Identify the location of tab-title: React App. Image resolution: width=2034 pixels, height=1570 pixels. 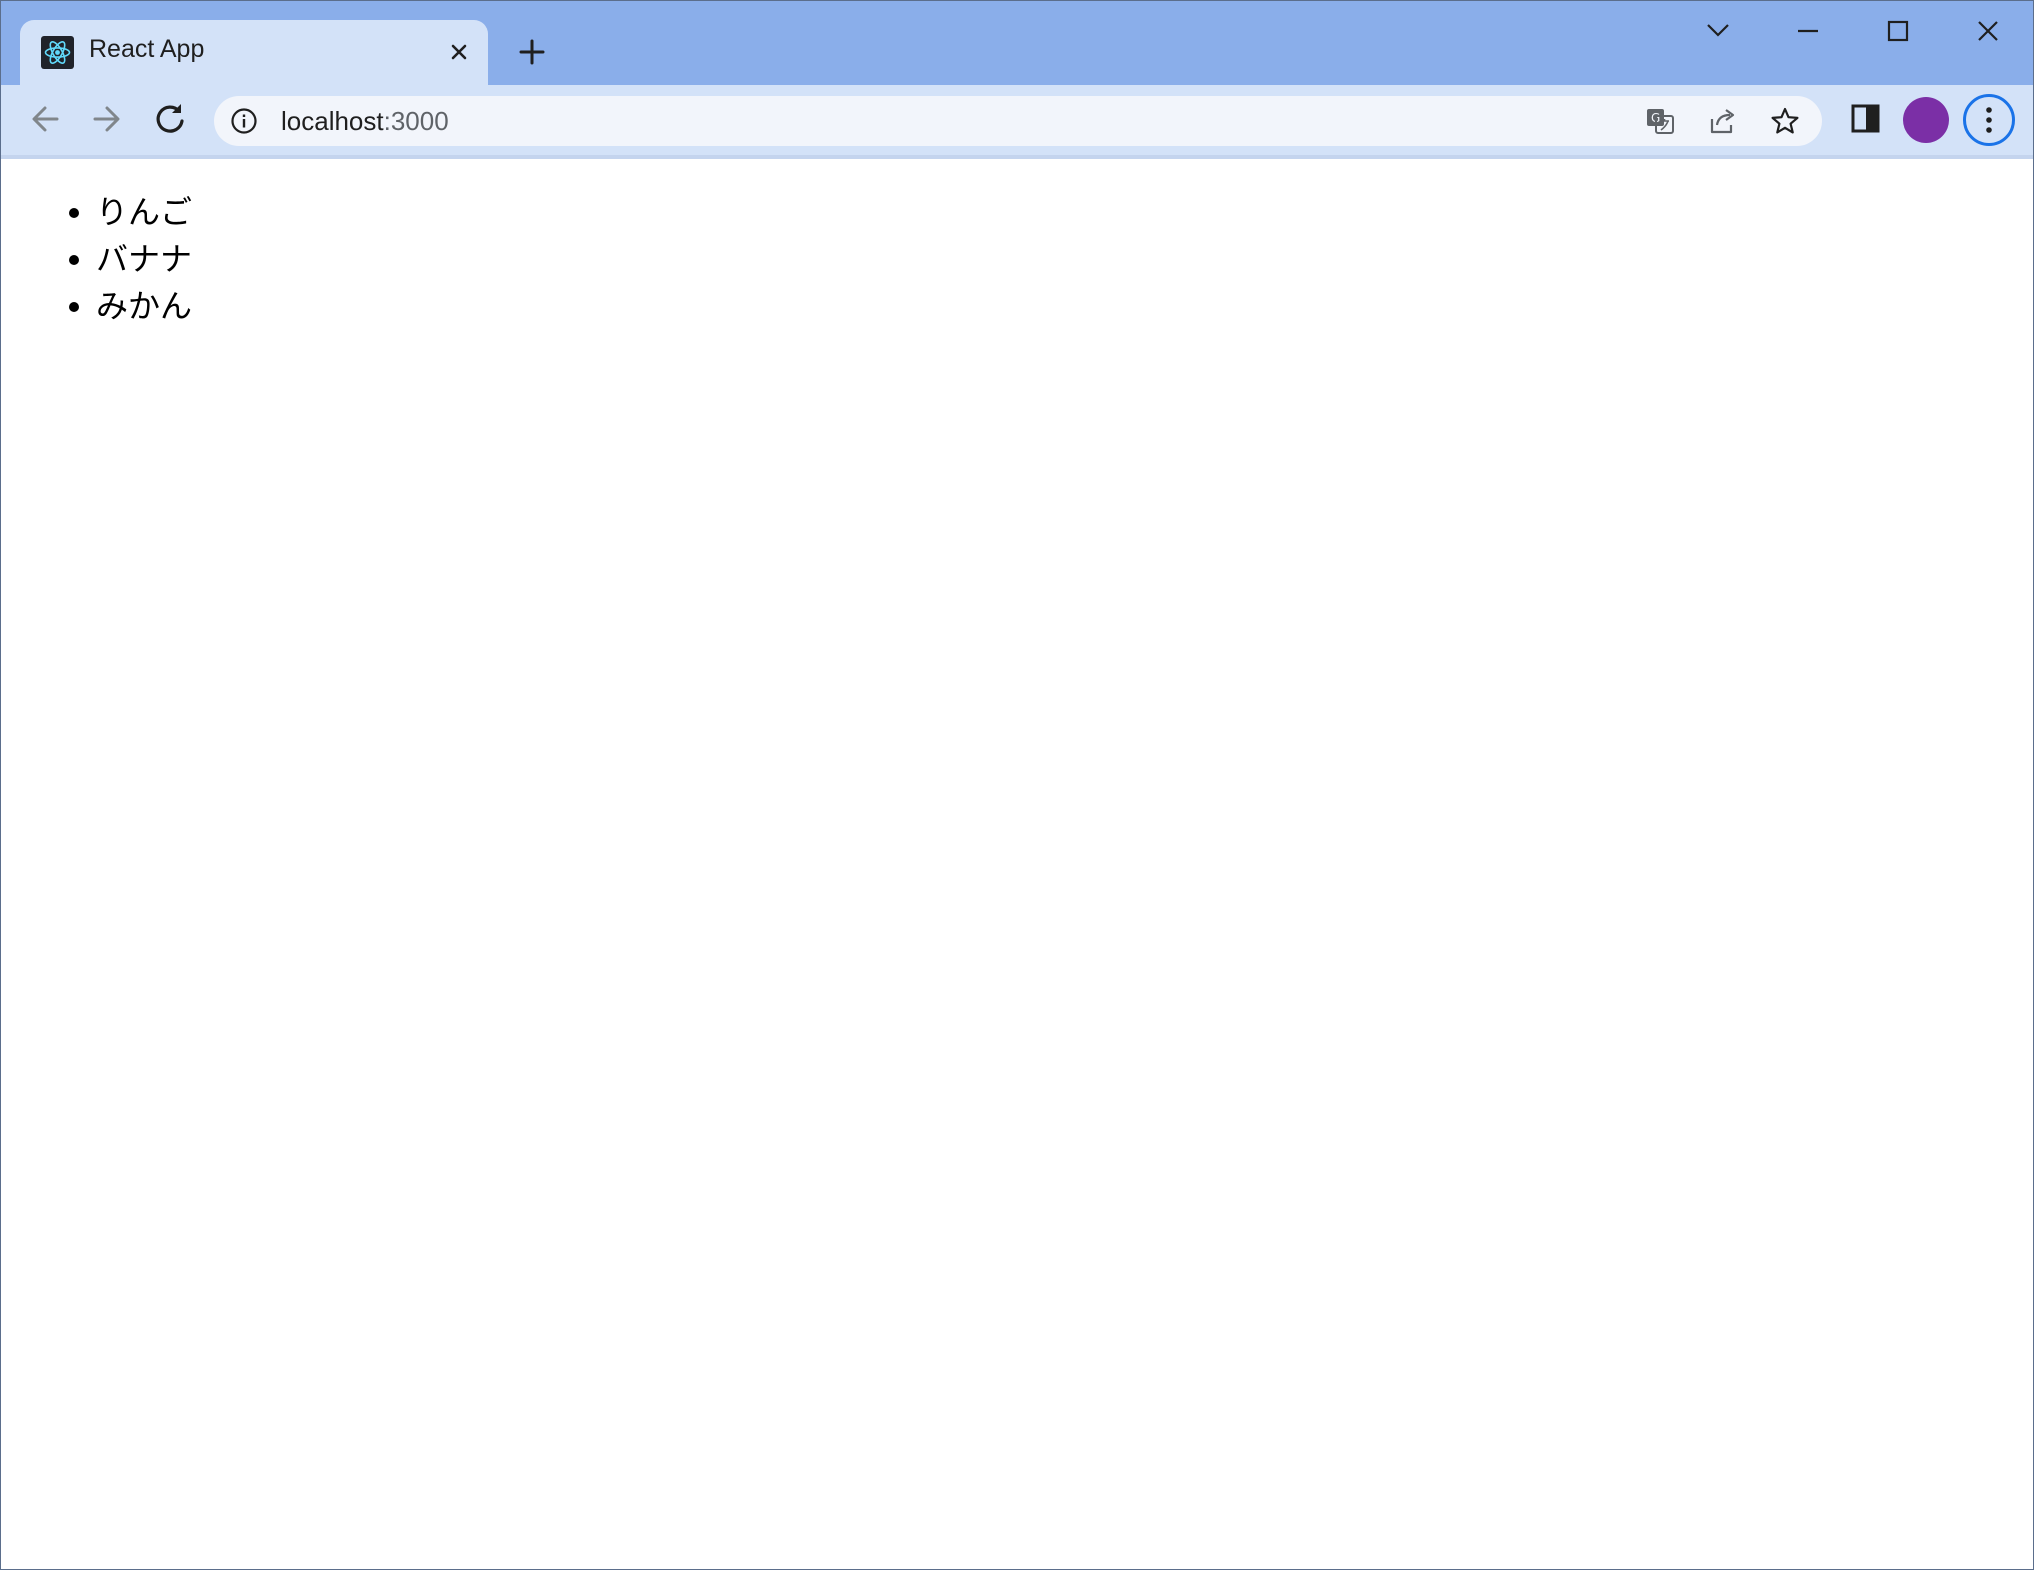
(147, 49).